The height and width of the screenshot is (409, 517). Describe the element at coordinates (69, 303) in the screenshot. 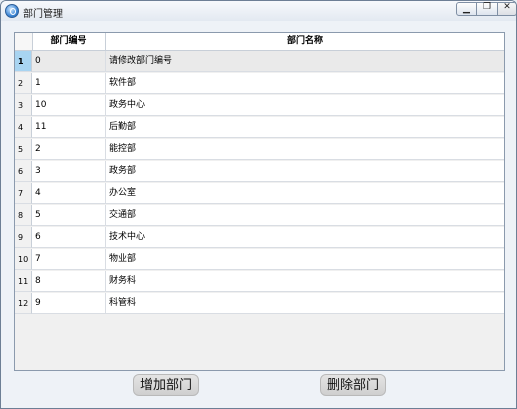

I see `dept-id-cell: 9` at that location.